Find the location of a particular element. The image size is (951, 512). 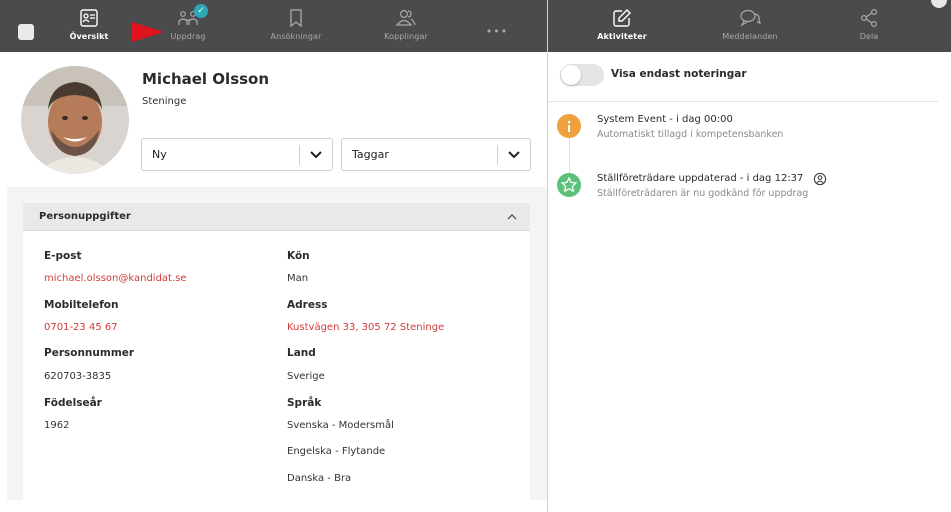

tab-kopplingar-label: Kopplingar is located at coordinates (406, 36).